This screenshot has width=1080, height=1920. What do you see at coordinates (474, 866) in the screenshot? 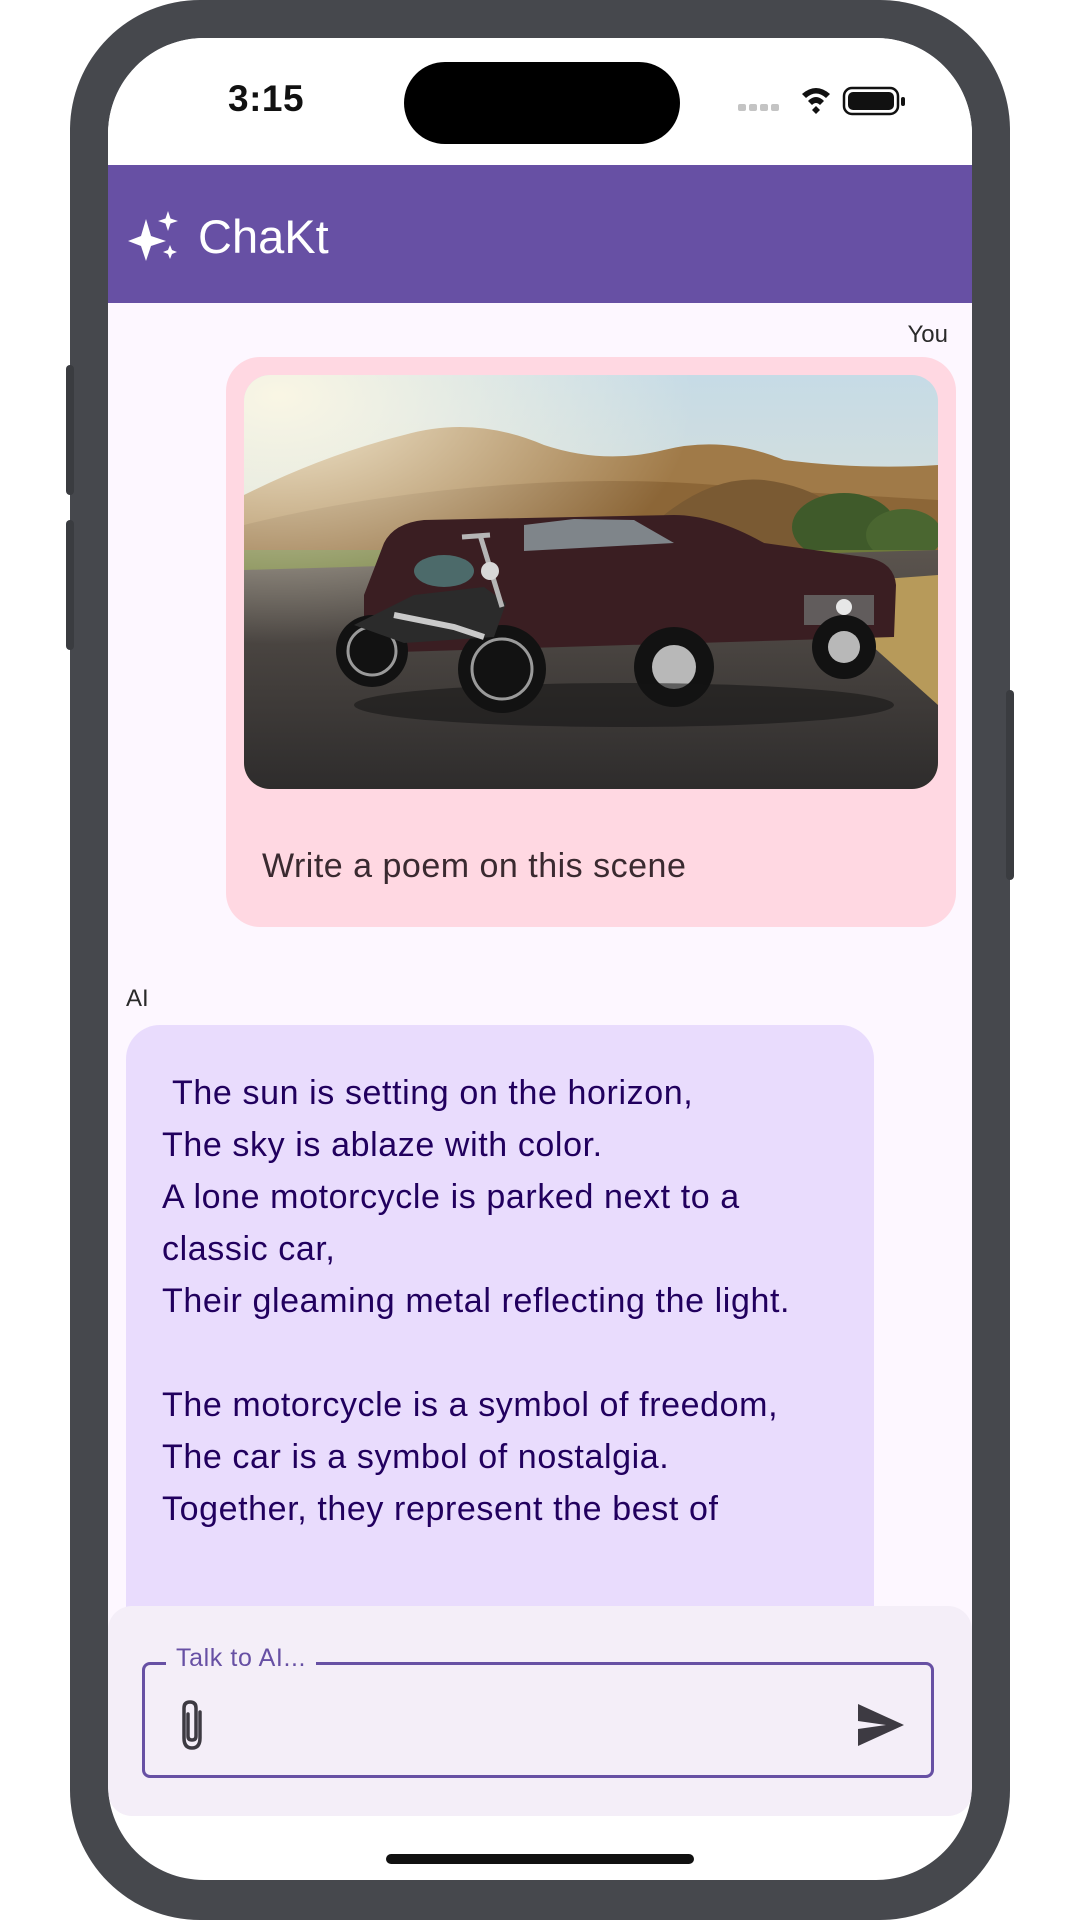
I see `user-message-text: Write a poem on this scene` at bounding box center [474, 866].